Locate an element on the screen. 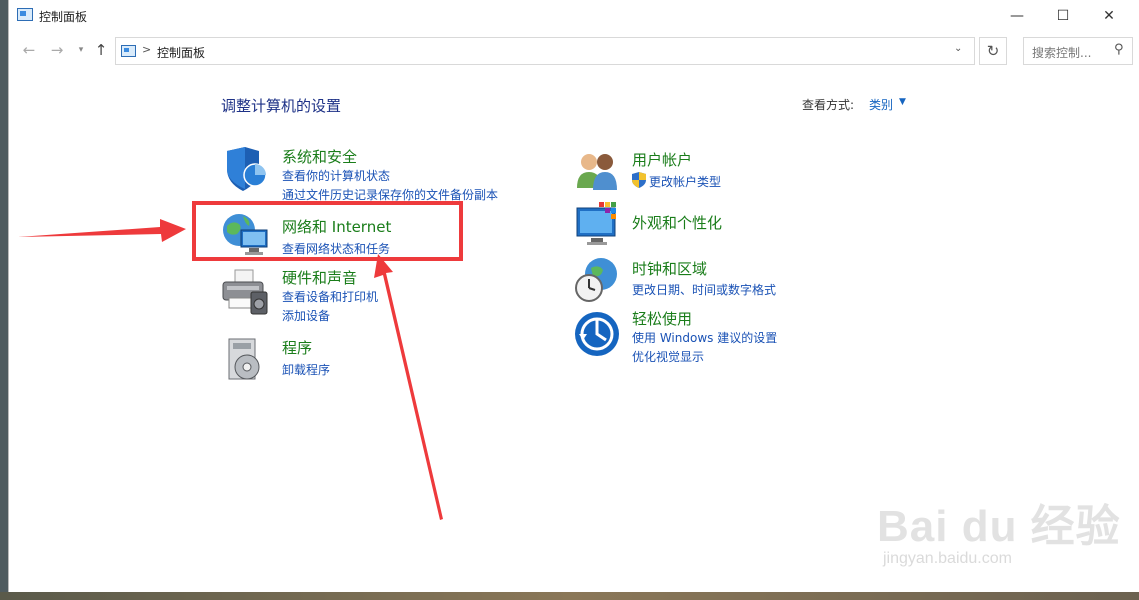 This screenshot has width=1139, height=600. link-devices-printers: 查看设备和打印机 is located at coordinates (330, 296).